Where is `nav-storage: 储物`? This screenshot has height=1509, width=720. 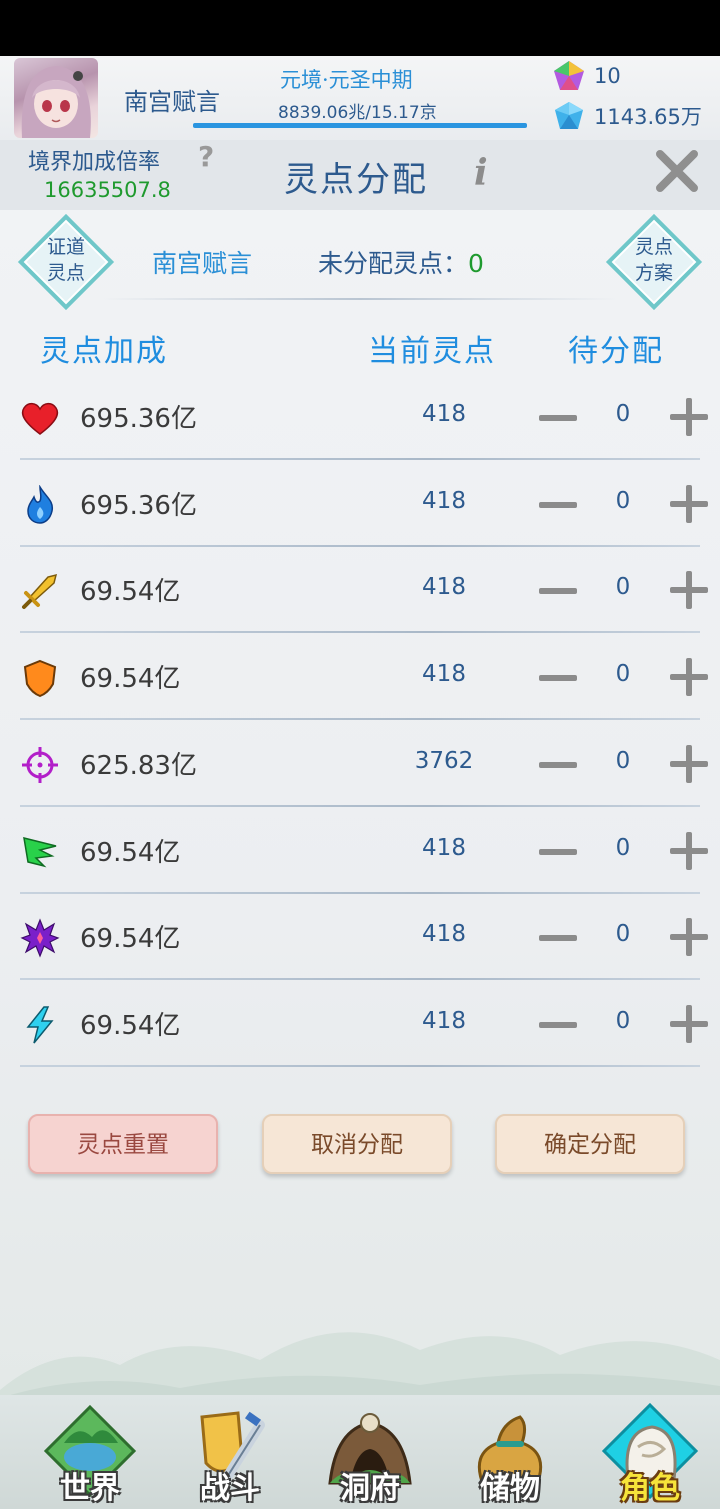
nav-storage: 储物 is located at coordinates (510, 1452).